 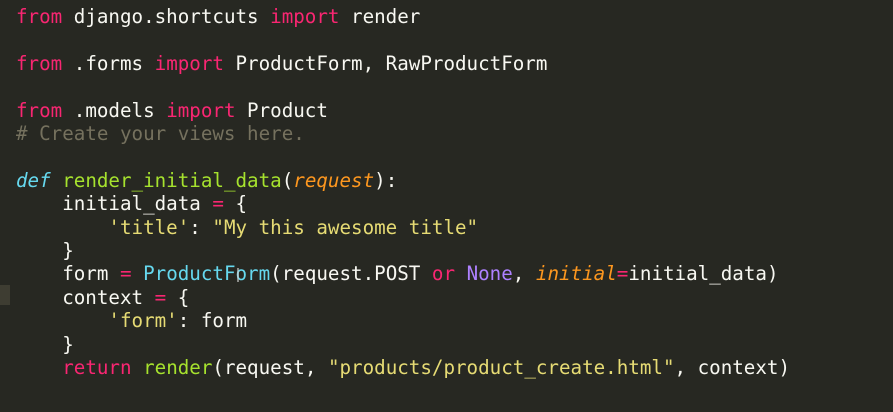 I want to click on code-token: or, so click(x=443, y=274).